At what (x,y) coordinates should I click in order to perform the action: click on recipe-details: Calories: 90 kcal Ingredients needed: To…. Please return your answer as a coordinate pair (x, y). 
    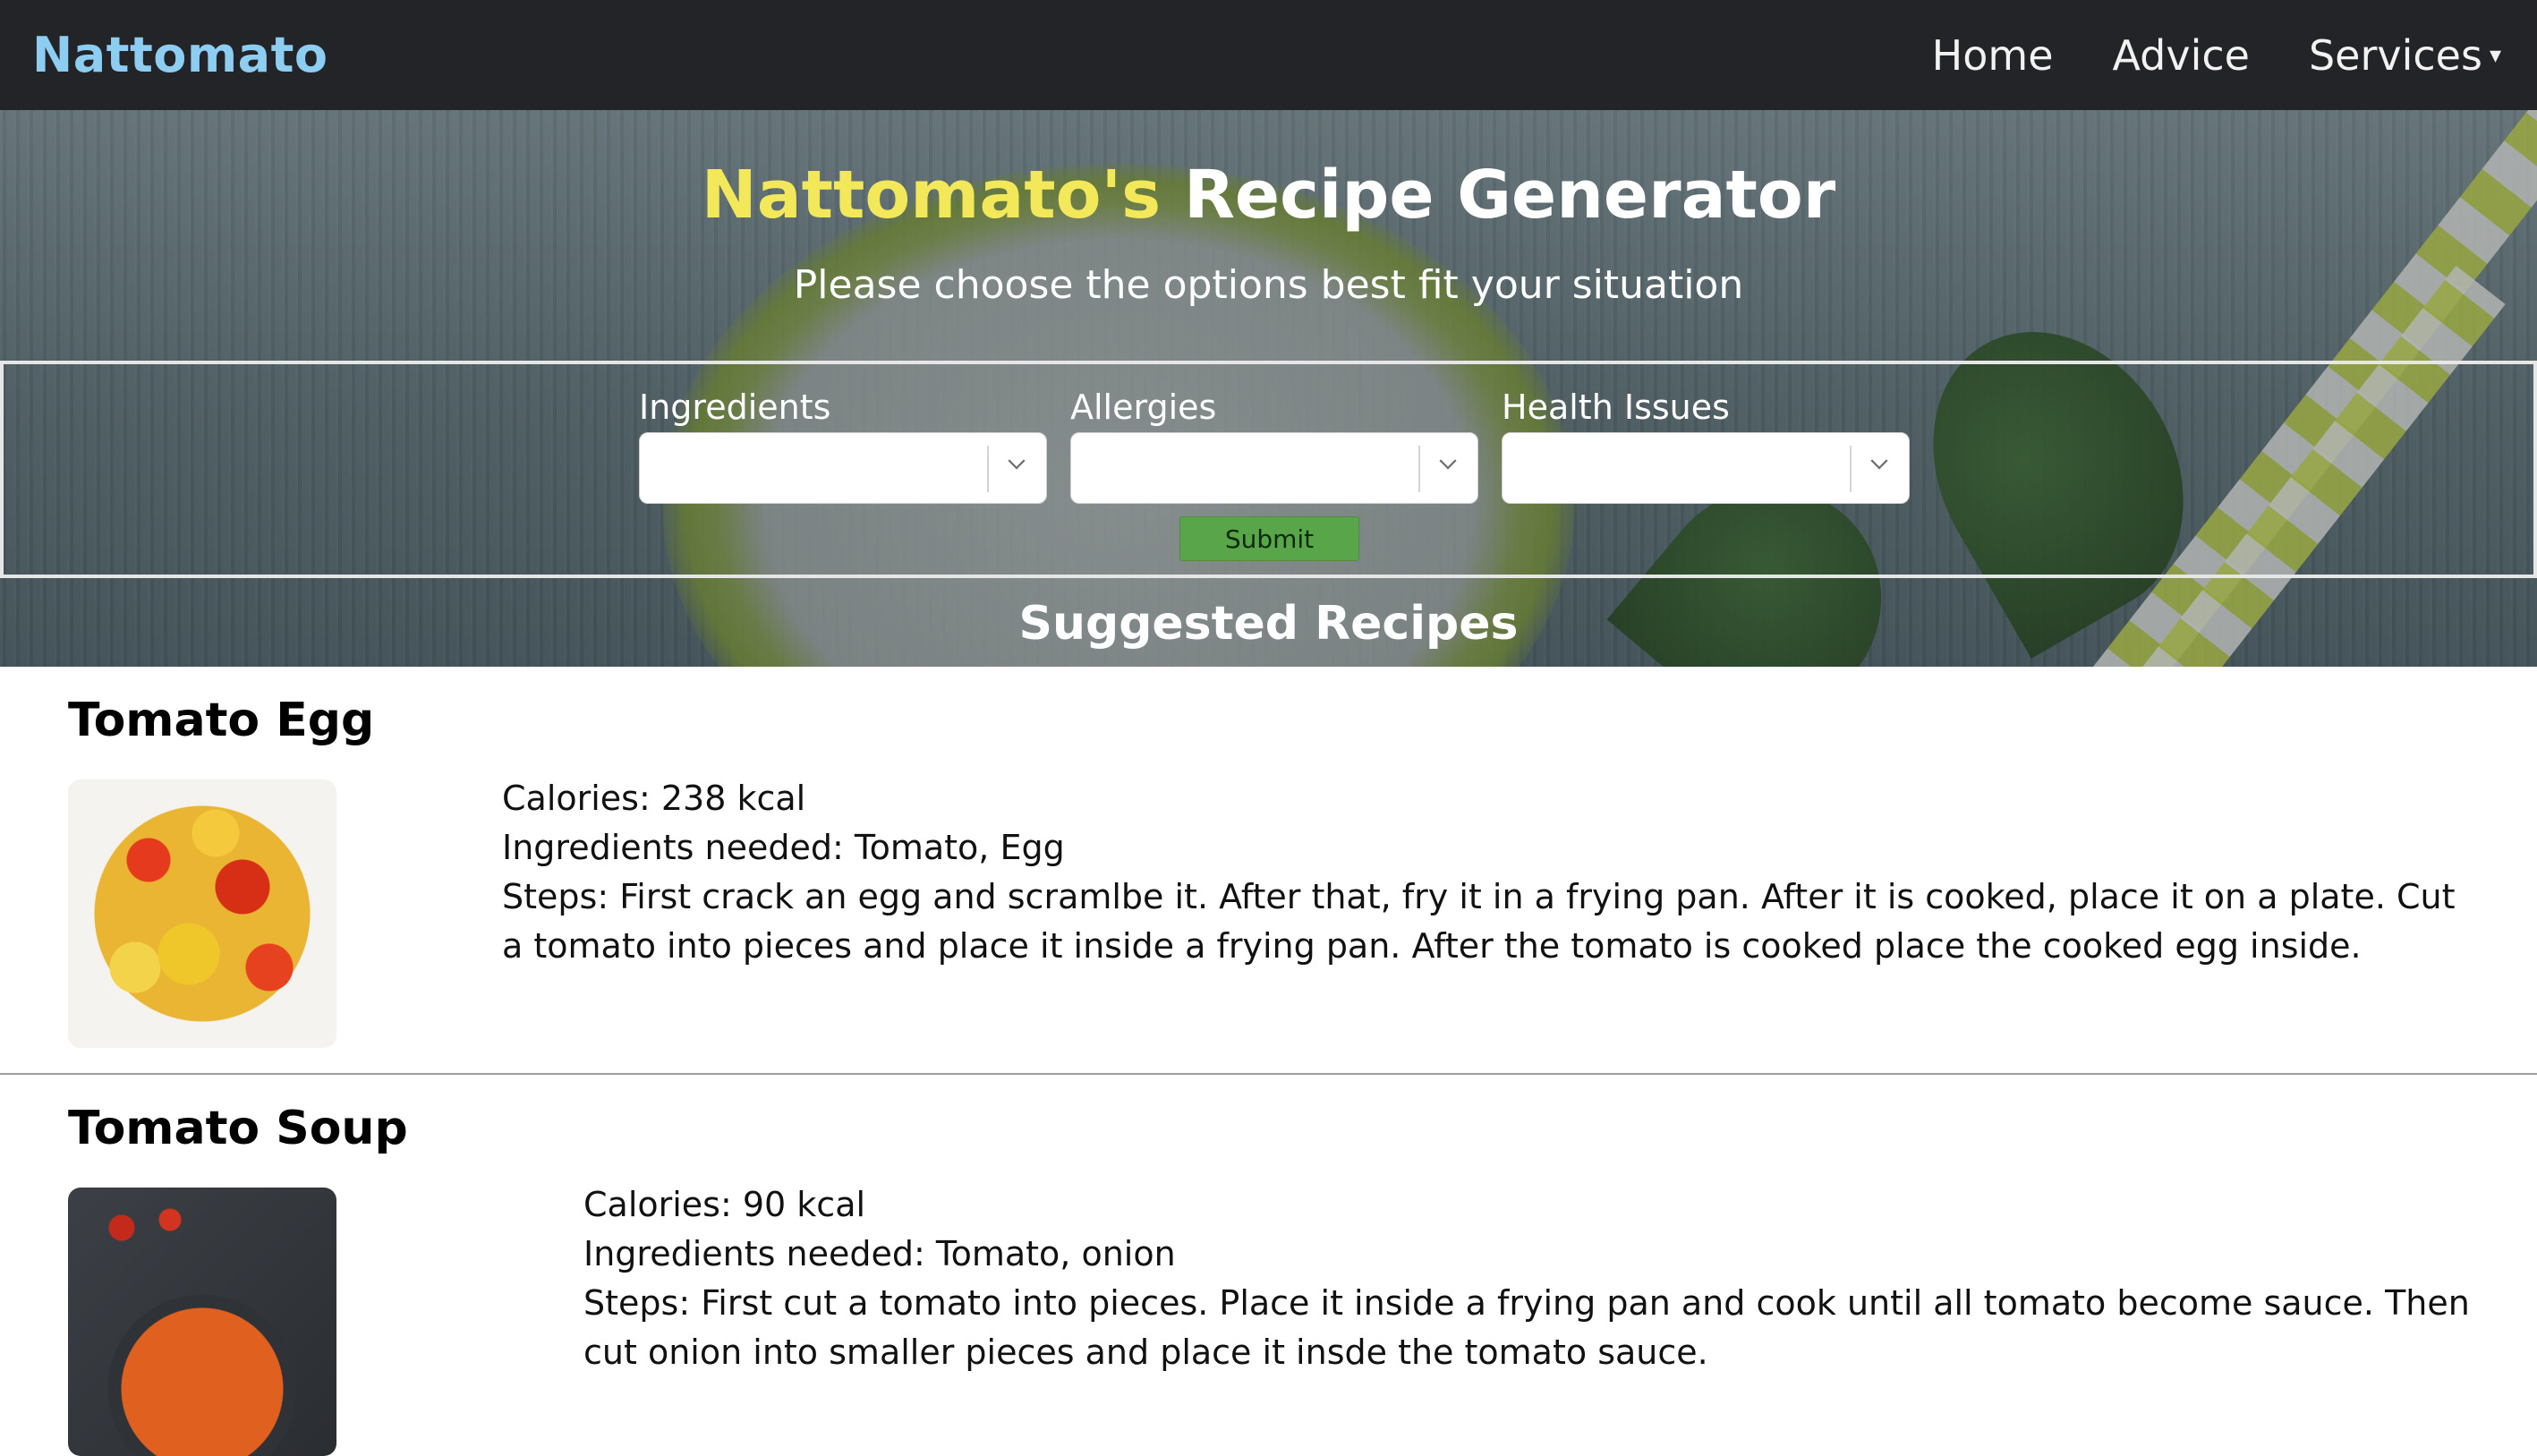
    Looking at the image, I should click on (1527, 1278).